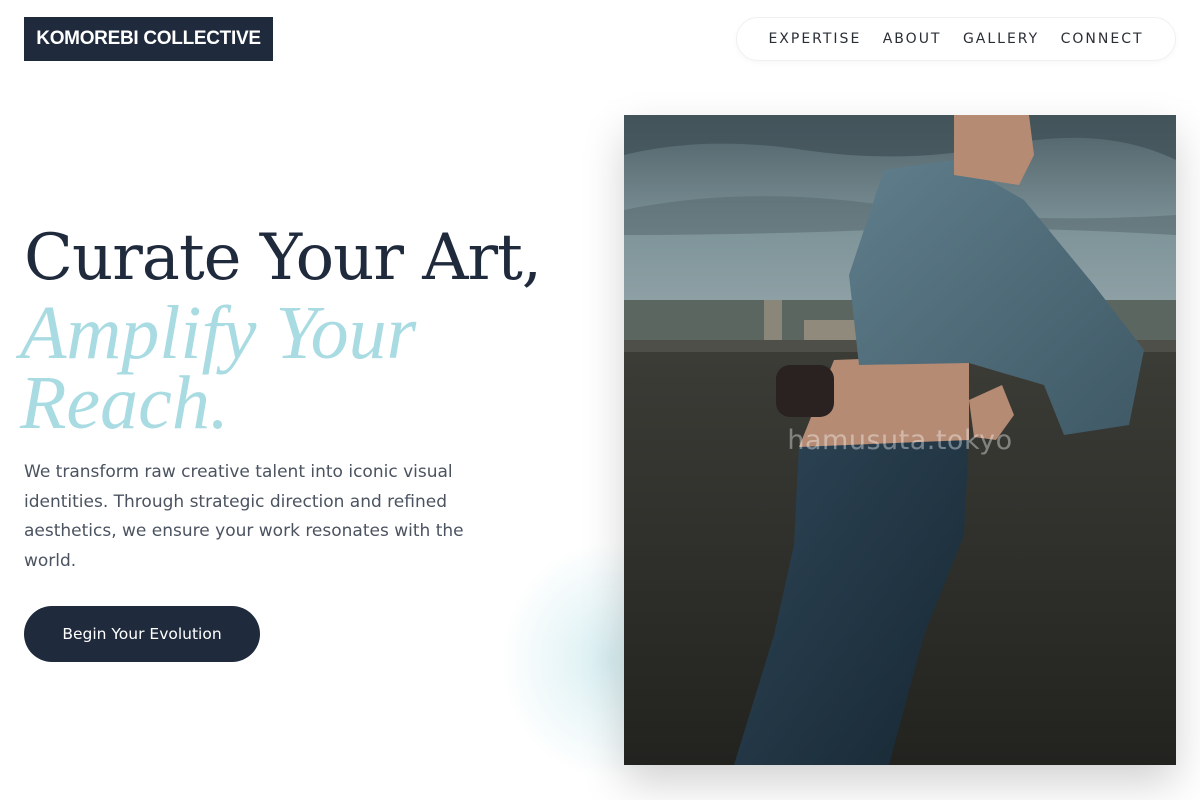 This screenshot has height=800, width=1200. What do you see at coordinates (283, 258) in the screenshot?
I see `headline-line-primary: Curate Your Art,` at bounding box center [283, 258].